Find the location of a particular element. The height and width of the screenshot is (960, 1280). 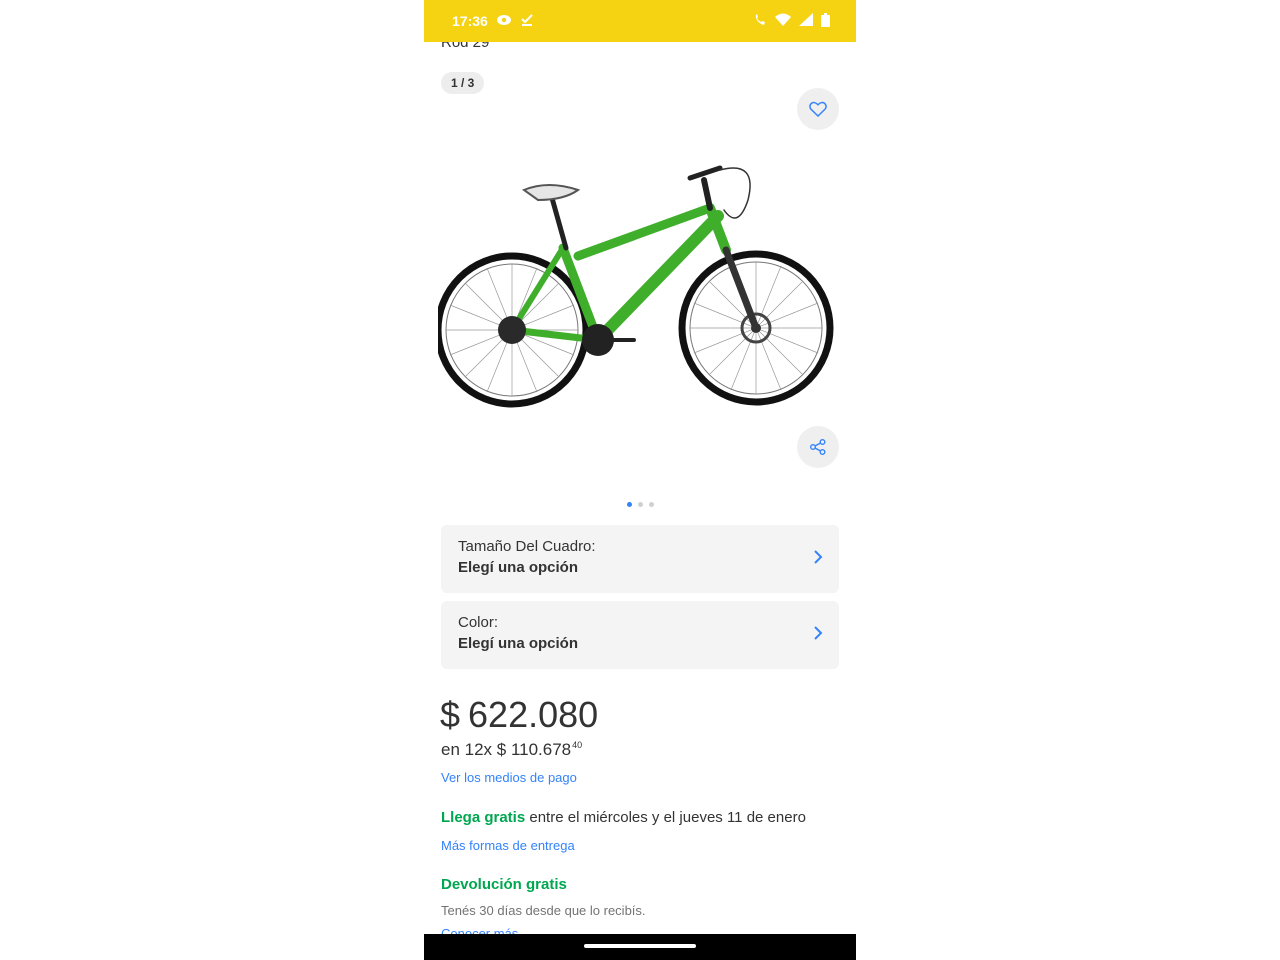

share-button is located at coordinates (818, 447).